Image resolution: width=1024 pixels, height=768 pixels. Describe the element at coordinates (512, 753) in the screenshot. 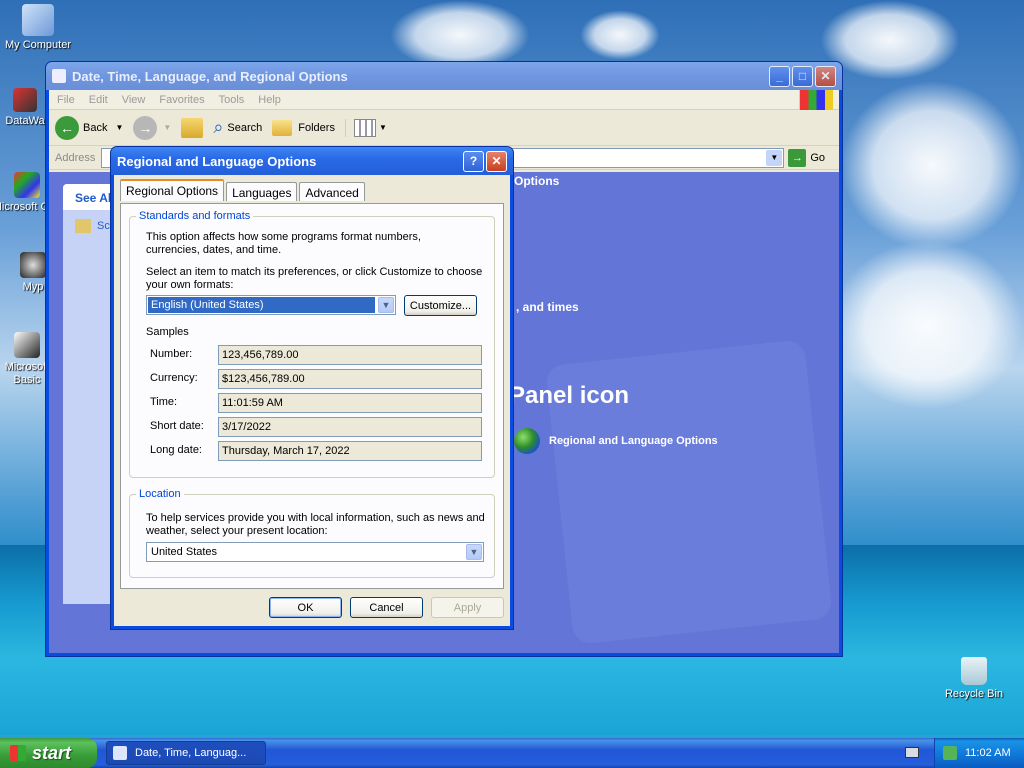

I see `taskbar: start Date, Time, Languag... 11:02 AM` at that location.